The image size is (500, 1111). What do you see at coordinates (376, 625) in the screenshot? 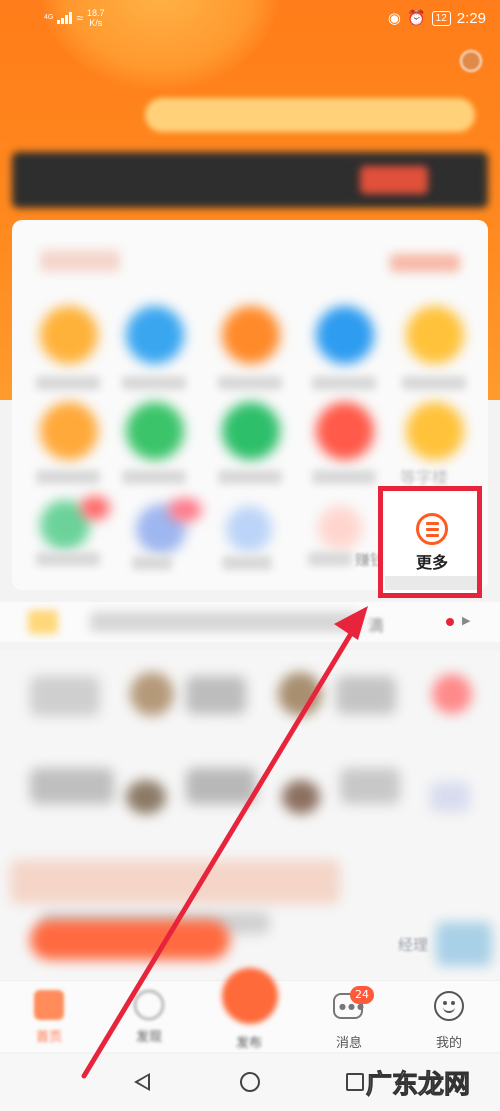
I see `ticker-word: 滴` at bounding box center [376, 625].